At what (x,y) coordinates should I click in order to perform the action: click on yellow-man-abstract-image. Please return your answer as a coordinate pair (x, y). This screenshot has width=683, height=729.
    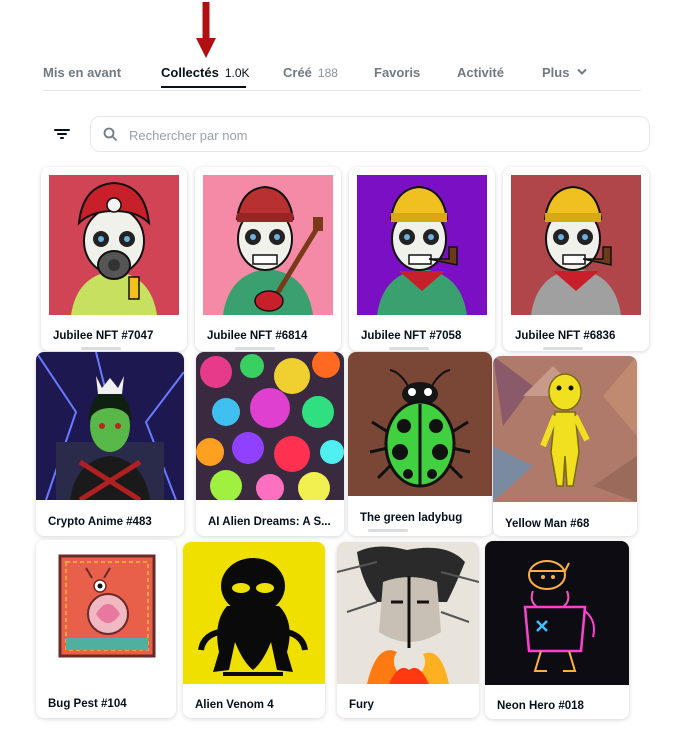
    Looking at the image, I should click on (565, 429).